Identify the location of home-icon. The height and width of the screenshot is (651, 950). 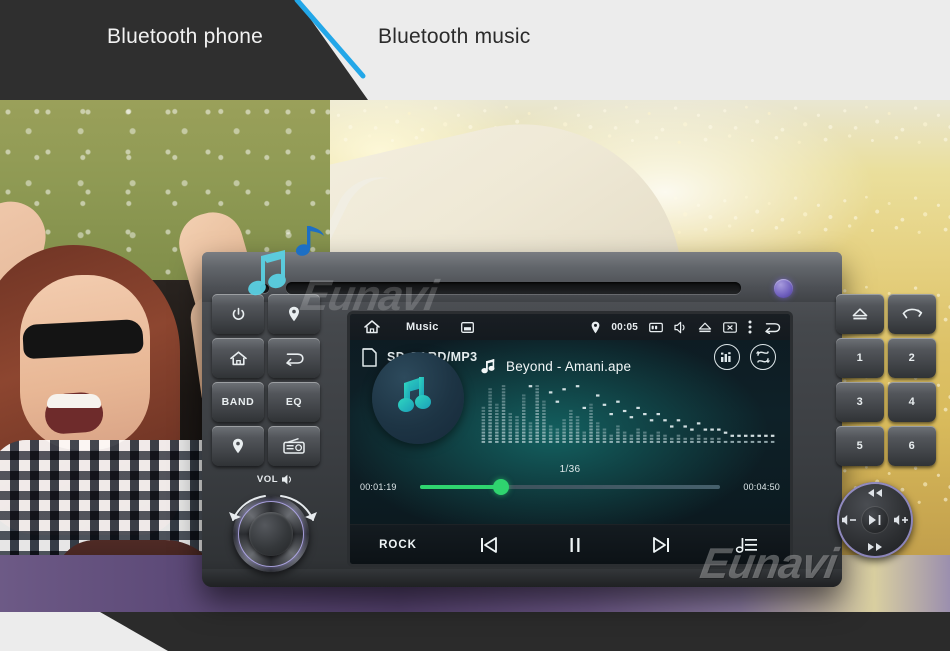
(372, 327).